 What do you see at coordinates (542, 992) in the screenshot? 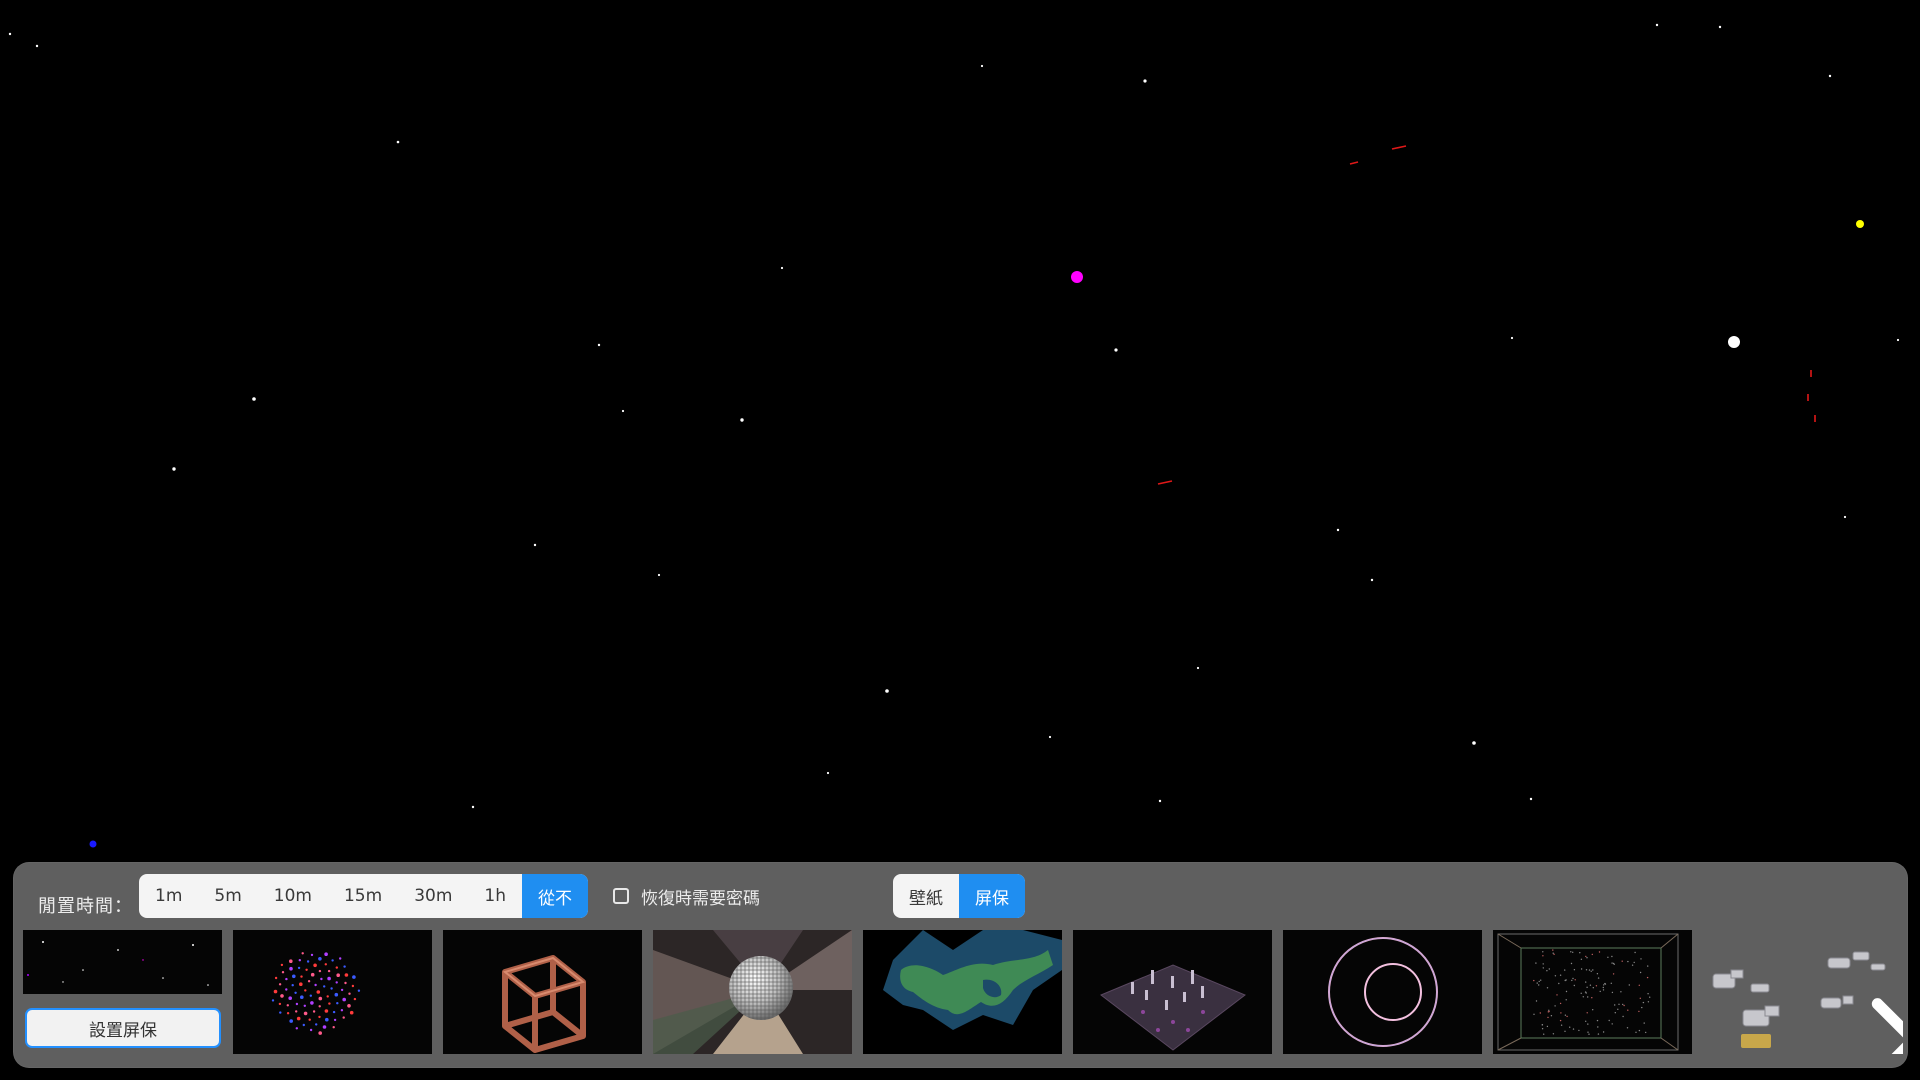
I see `screensaver-thumb-wire-cube` at bounding box center [542, 992].